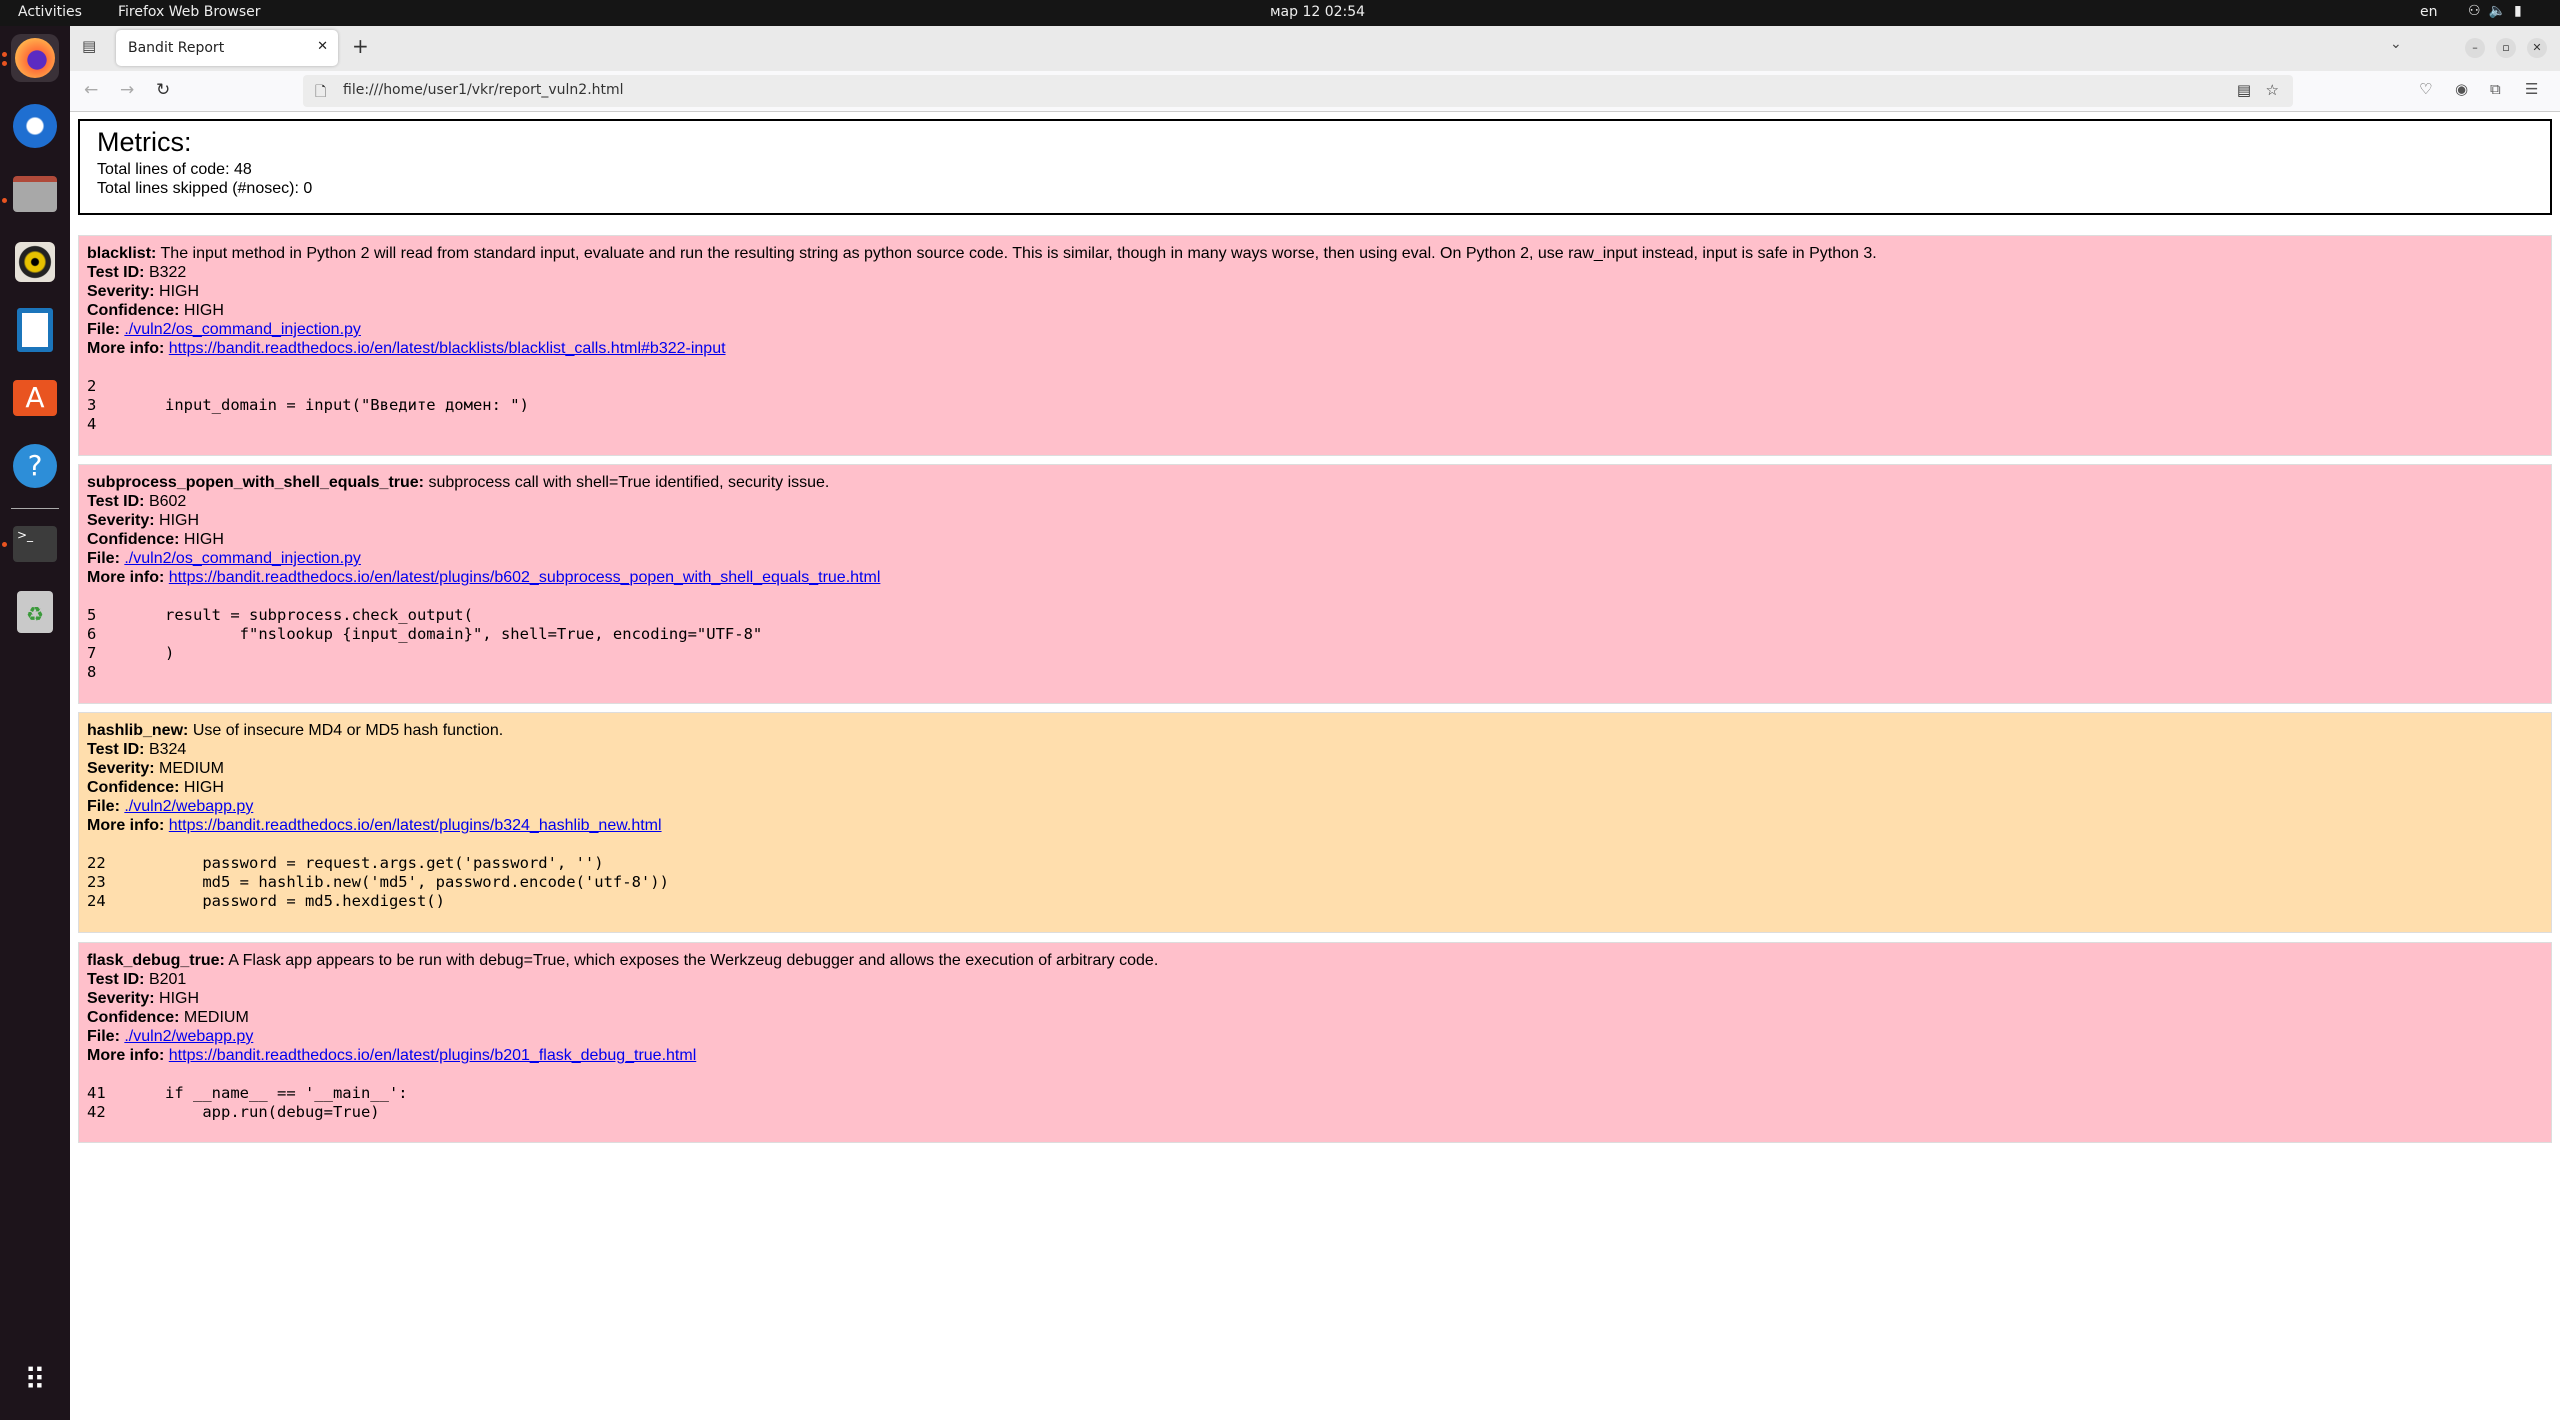  I want to click on test_id-value: B201, so click(167, 979).